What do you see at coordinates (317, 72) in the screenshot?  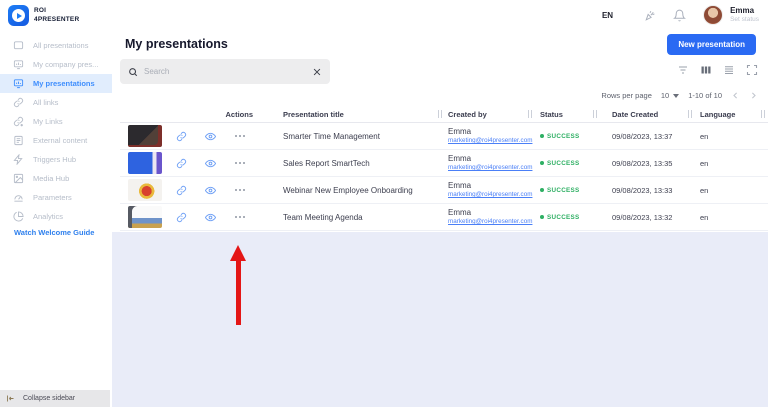 I see `clear-search-icon` at bounding box center [317, 72].